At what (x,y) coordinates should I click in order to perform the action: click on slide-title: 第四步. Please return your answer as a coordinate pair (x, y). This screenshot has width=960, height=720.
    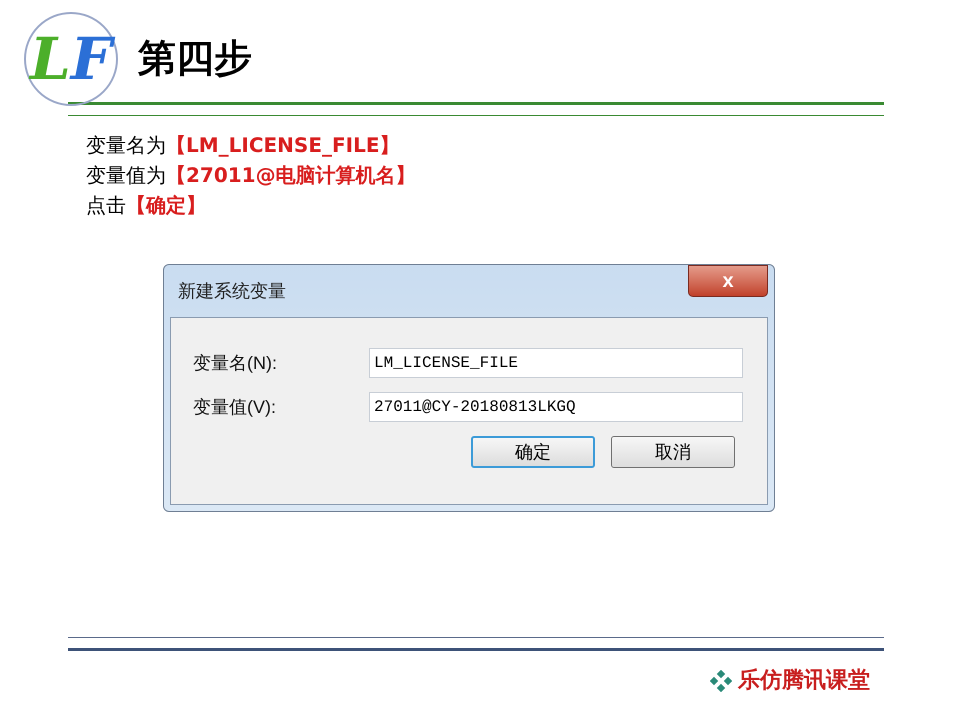
    Looking at the image, I should click on (195, 59).